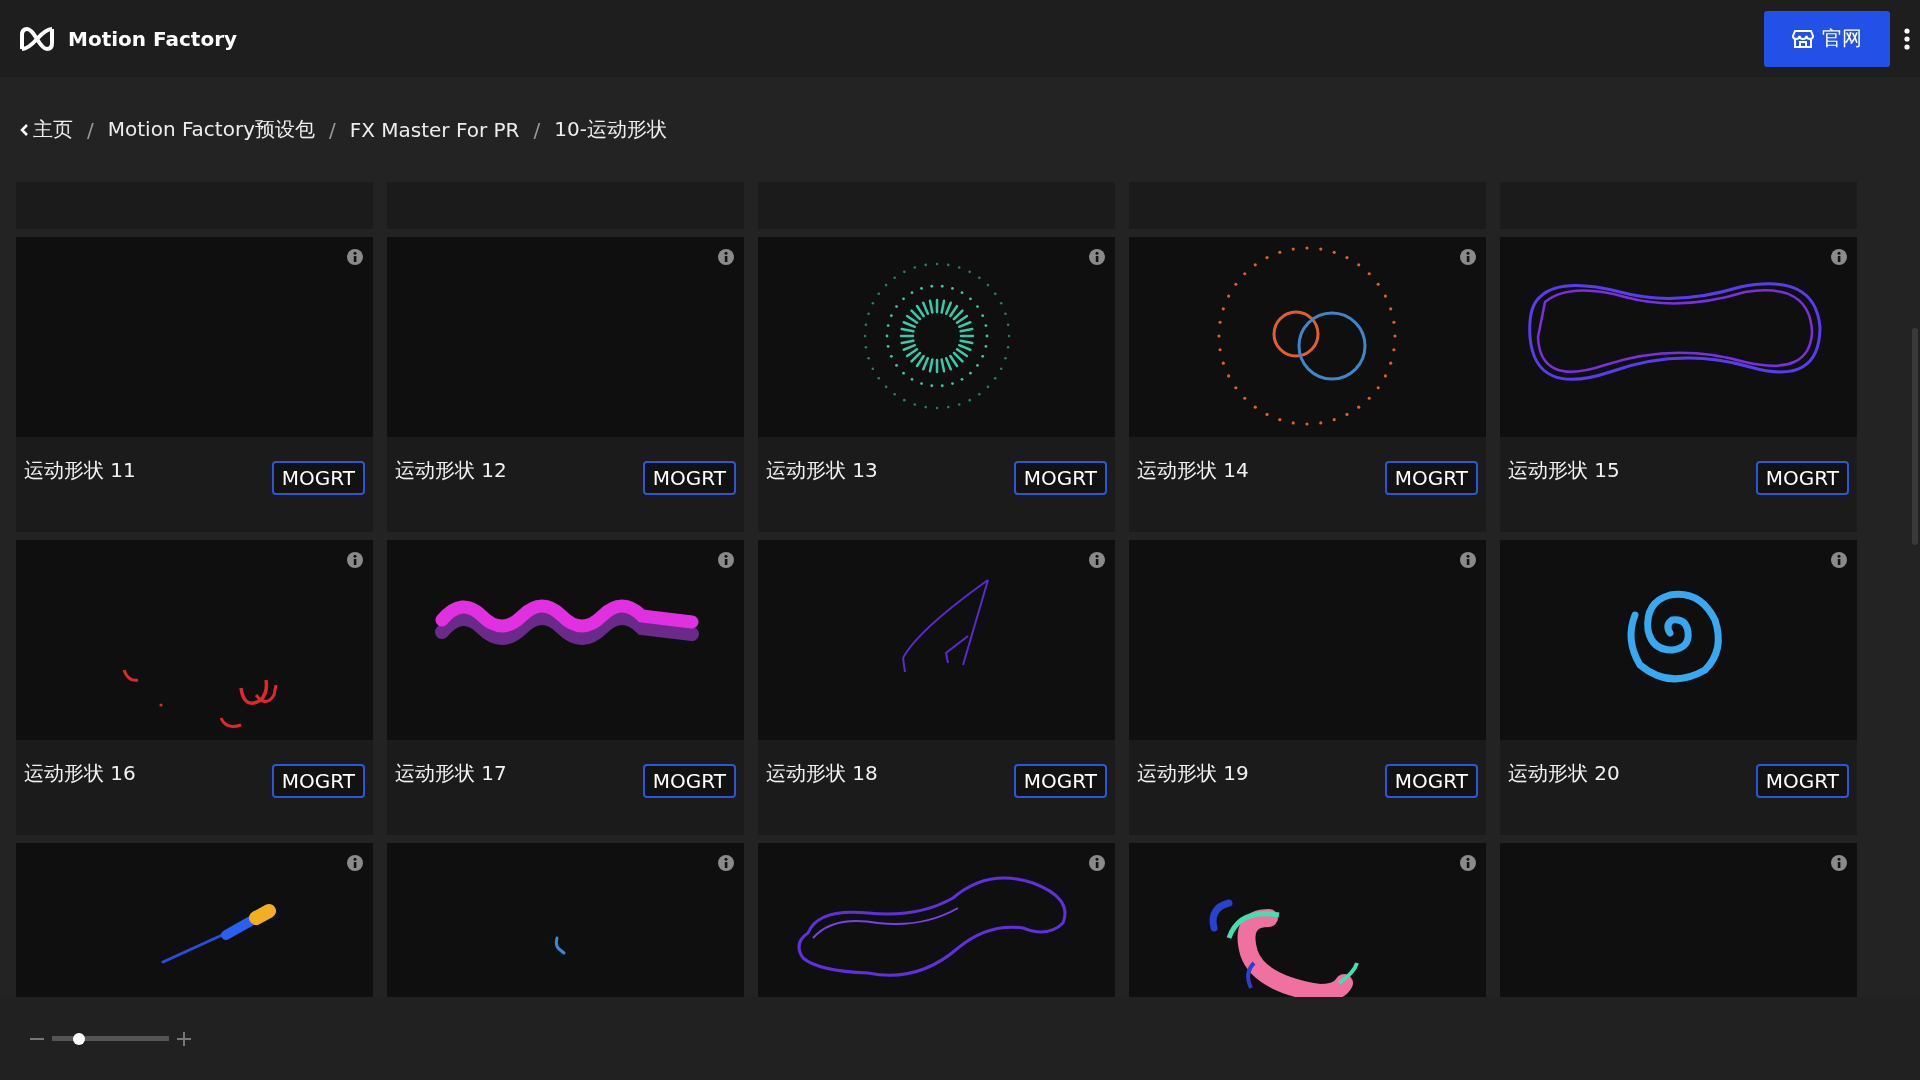 This screenshot has width=1920, height=1080. I want to click on card-title: 运动形状 11, so click(80, 470).